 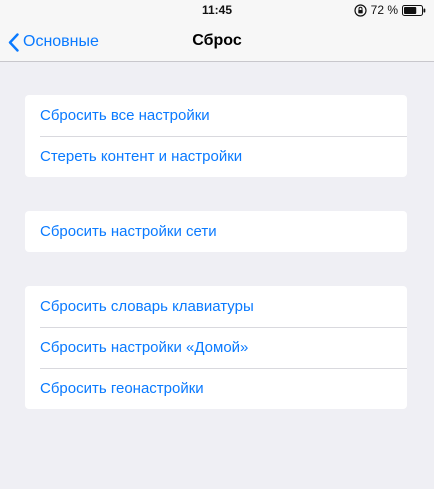 I want to click on reset-group-network: Сбросить настройки сети, so click(x=216, y=231).